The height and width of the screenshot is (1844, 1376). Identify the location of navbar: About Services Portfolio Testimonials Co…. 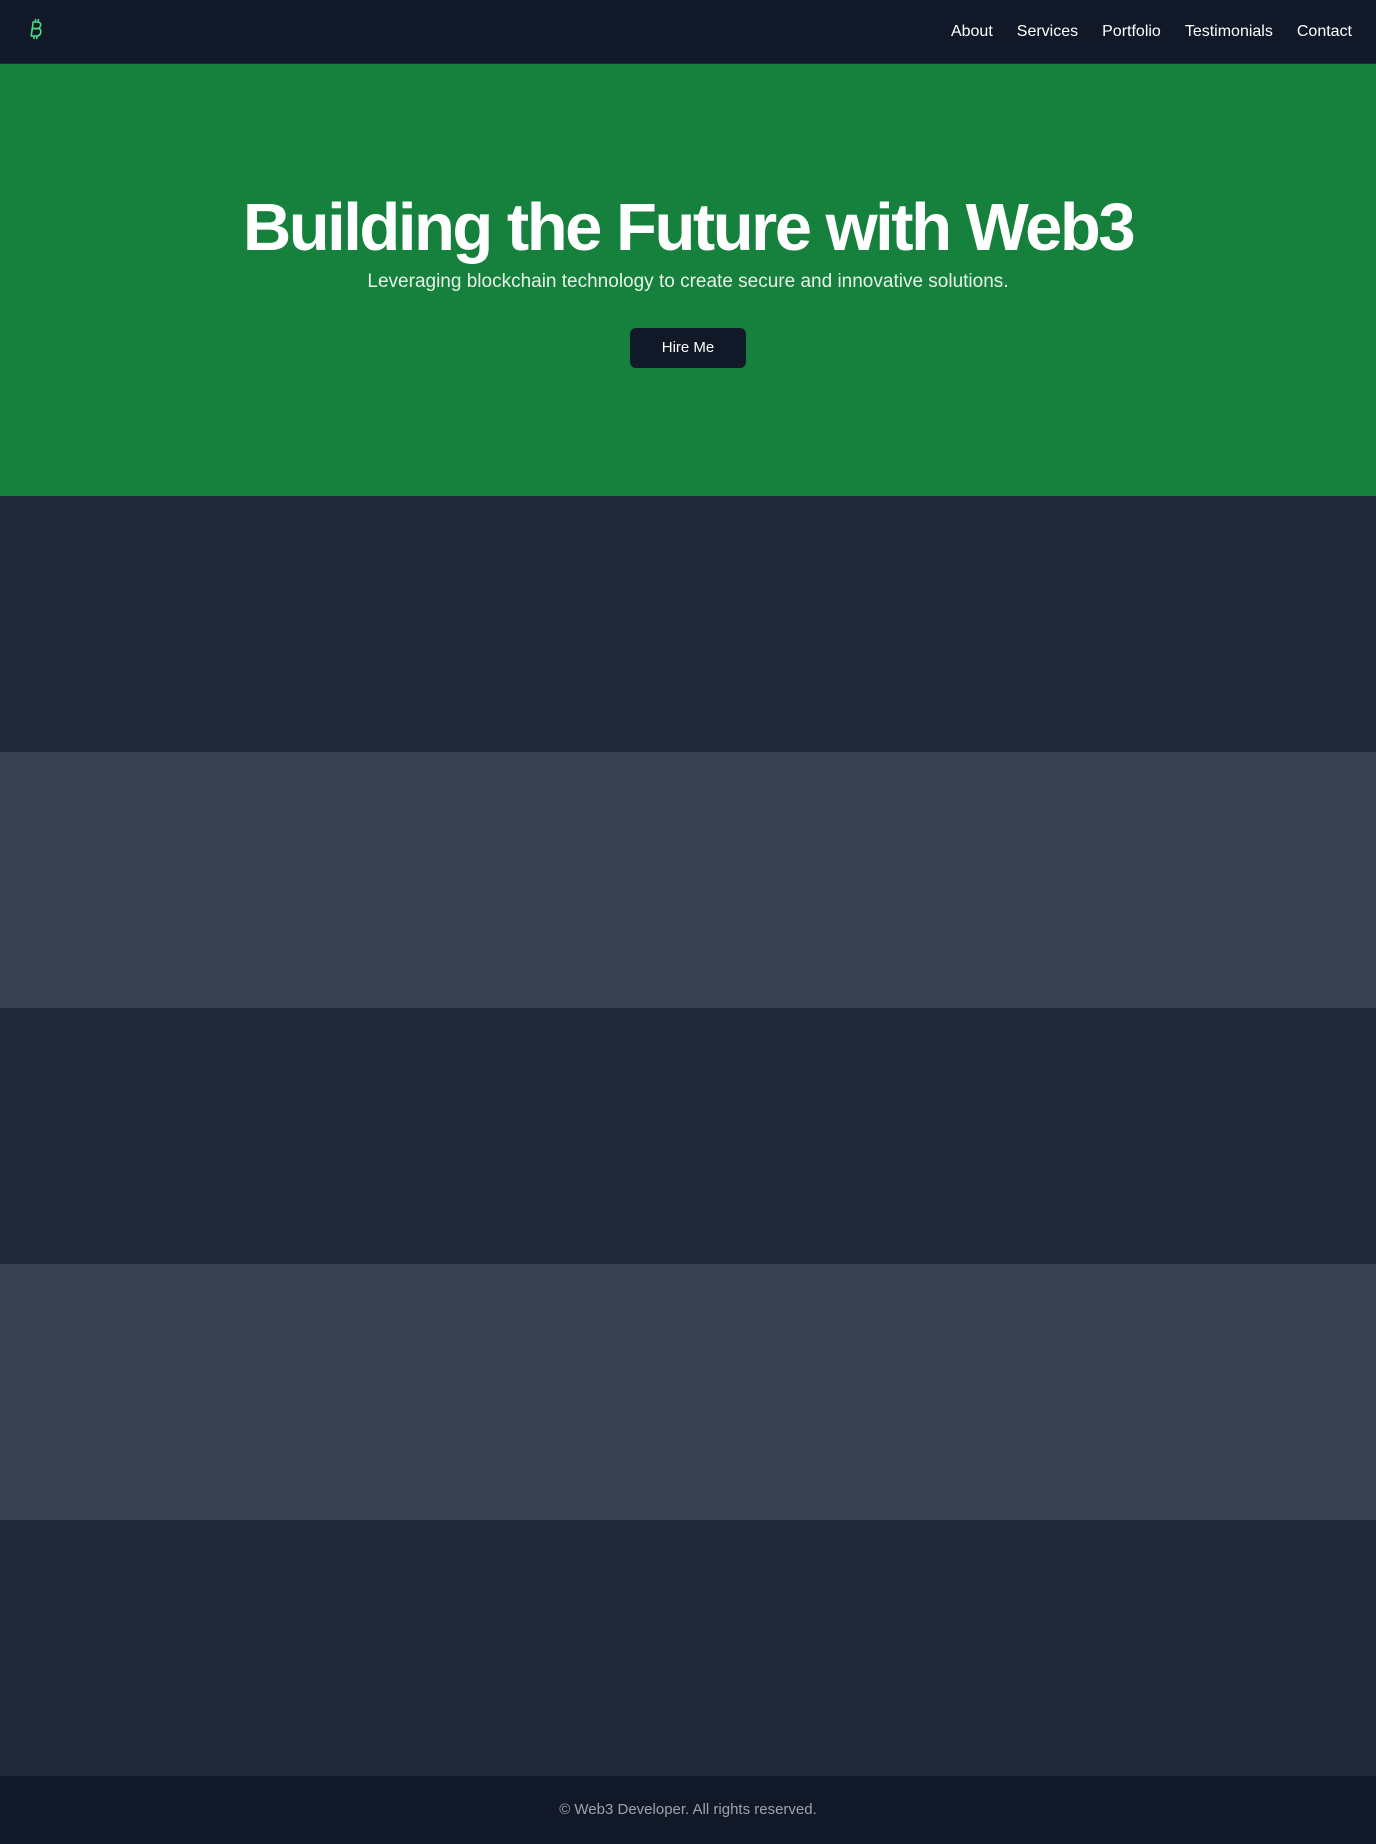
(688, 32).